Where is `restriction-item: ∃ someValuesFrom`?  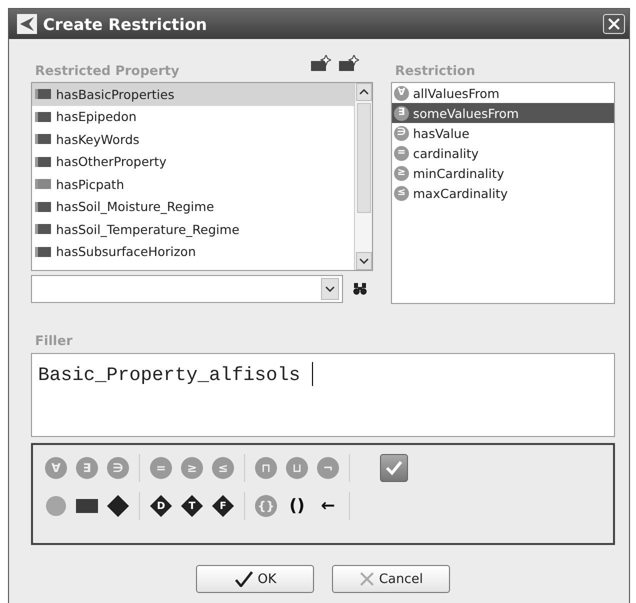 restriction-item: ∃ someValuesFrom is located at coordinates (503, 113).